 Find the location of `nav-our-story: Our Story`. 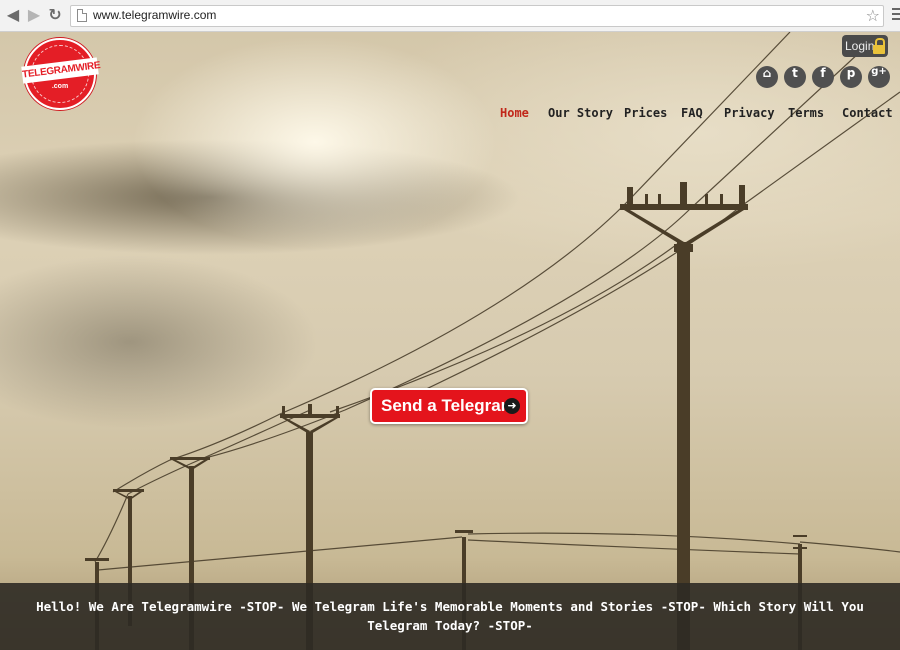

nav-our-story: Our Story is located at coordinates (580, 113).